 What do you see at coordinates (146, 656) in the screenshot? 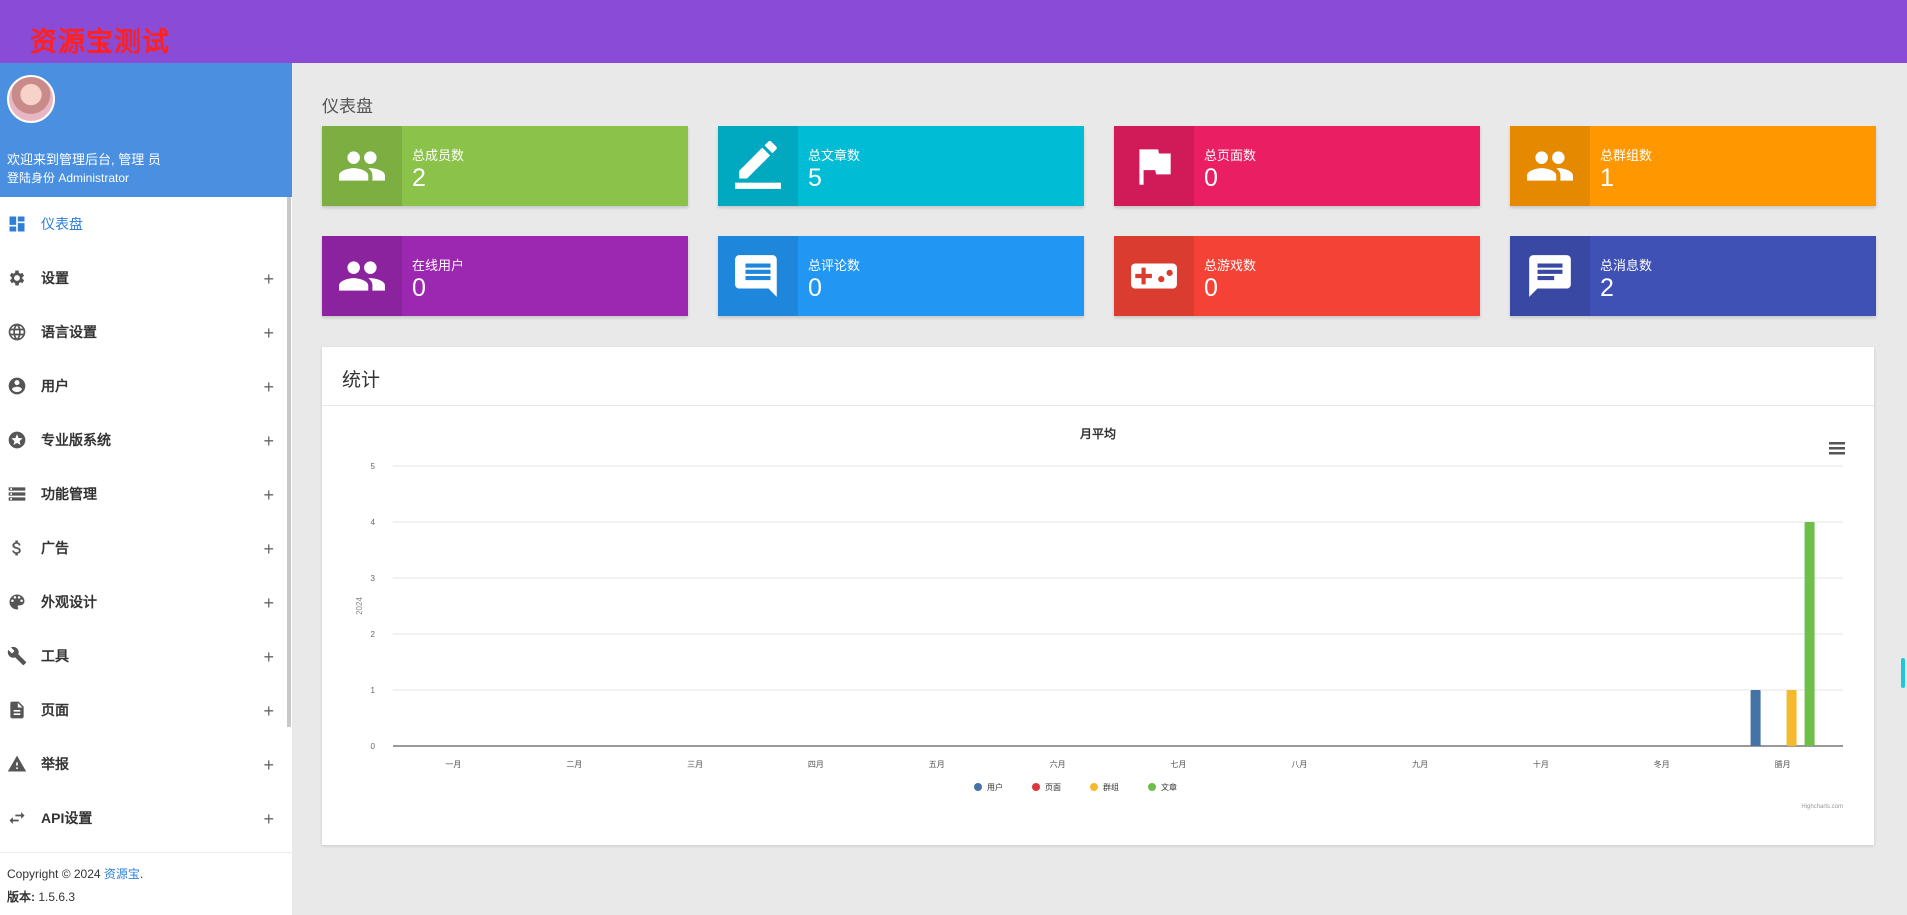
I see `sidebar-item-8: 工具 +` at bounding box center [146, 656].